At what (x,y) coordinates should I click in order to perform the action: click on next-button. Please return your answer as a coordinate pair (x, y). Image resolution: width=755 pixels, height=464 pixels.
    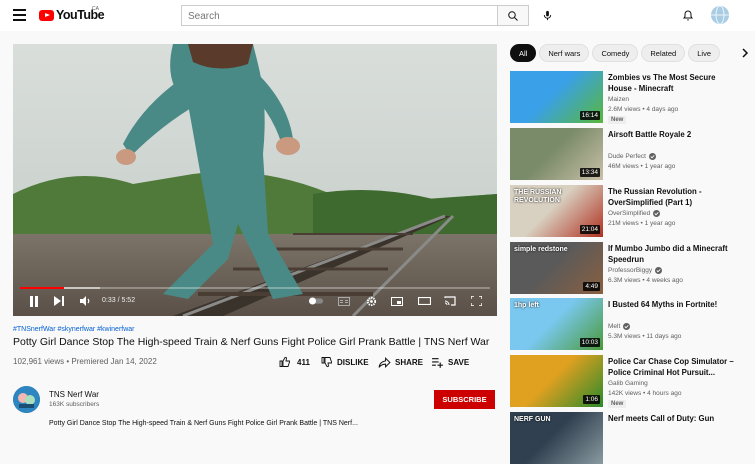
    Looking at the image, I should click on (59, 301).